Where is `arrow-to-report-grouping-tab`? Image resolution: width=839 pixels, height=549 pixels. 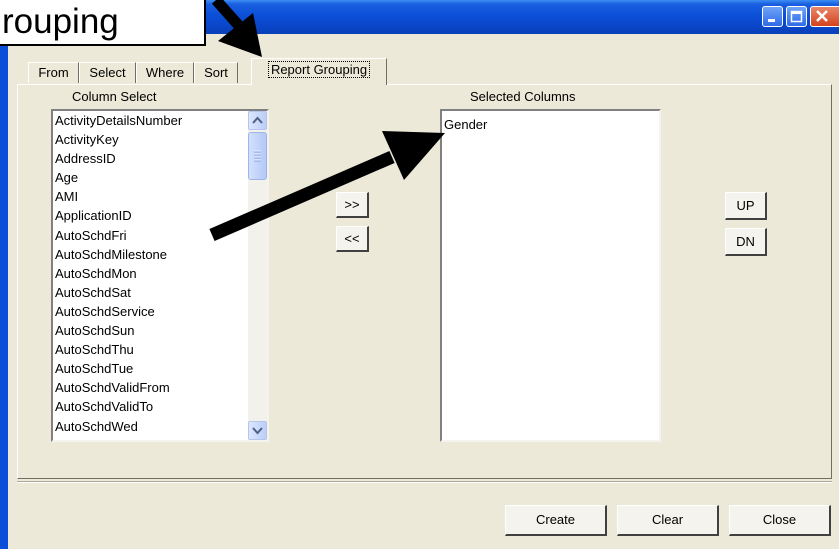
arrow-to-report-grouping-tab is located at coordinates (236, 28).